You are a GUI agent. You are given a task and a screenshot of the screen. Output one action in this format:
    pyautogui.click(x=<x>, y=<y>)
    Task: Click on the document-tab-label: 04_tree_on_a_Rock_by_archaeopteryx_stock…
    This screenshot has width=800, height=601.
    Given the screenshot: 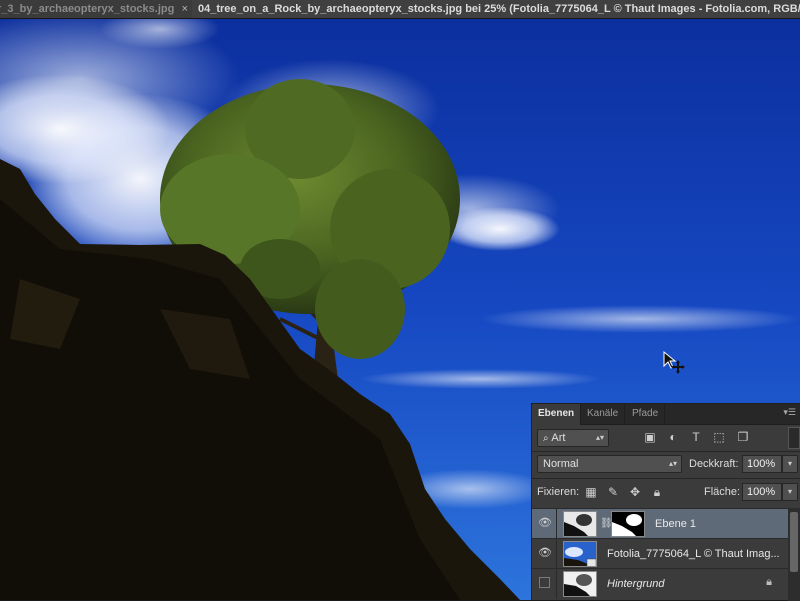 What is the action you would take?
    pyautogui.click(x=499, y=9)
    